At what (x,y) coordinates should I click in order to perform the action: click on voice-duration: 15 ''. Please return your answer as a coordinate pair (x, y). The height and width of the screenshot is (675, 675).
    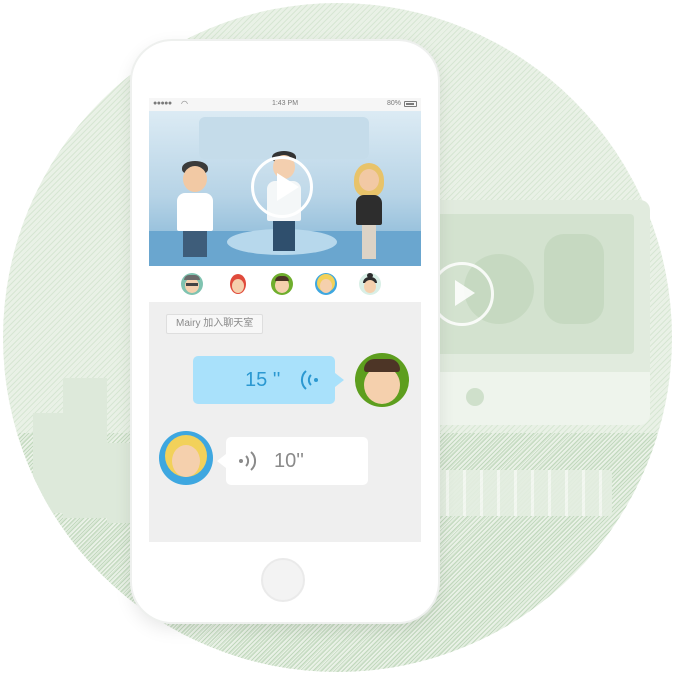
    Looking at the image, I should click on (263, 380).